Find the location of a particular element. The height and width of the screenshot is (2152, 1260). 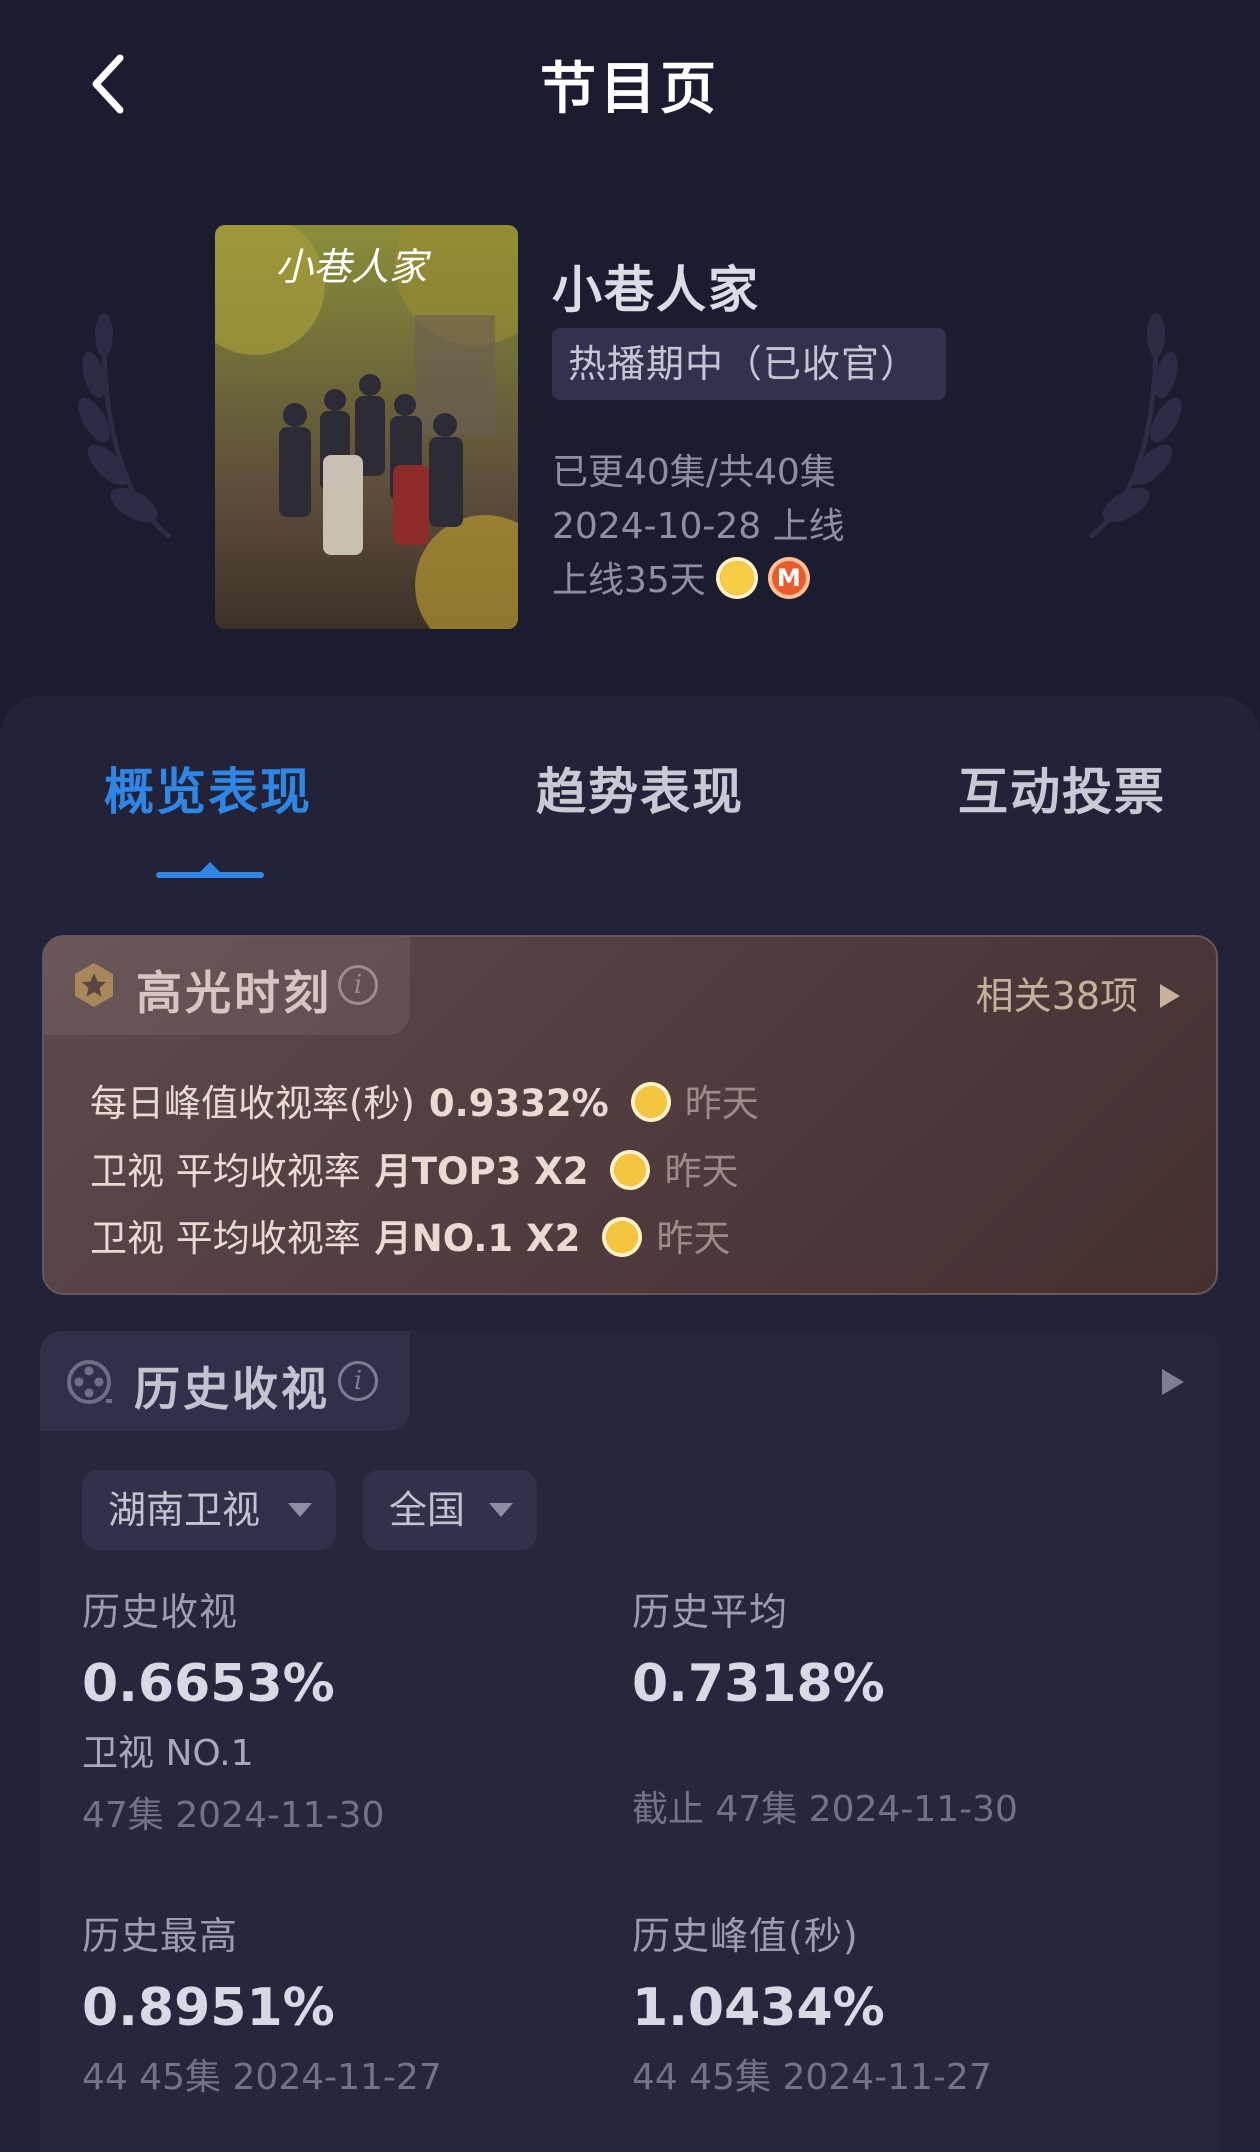

header: 节目页 is located at coordinates (630, 82).